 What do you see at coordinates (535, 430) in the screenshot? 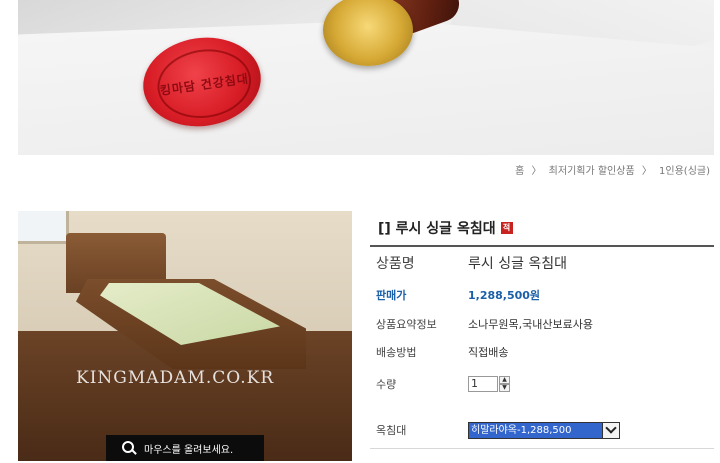
I see `option-selected-value: 히말라야옥-1,288,500` at bounding box center [535, 430].